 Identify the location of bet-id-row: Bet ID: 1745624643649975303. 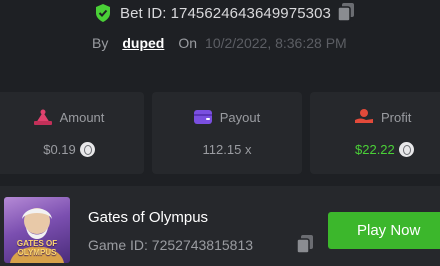
(213, 13).